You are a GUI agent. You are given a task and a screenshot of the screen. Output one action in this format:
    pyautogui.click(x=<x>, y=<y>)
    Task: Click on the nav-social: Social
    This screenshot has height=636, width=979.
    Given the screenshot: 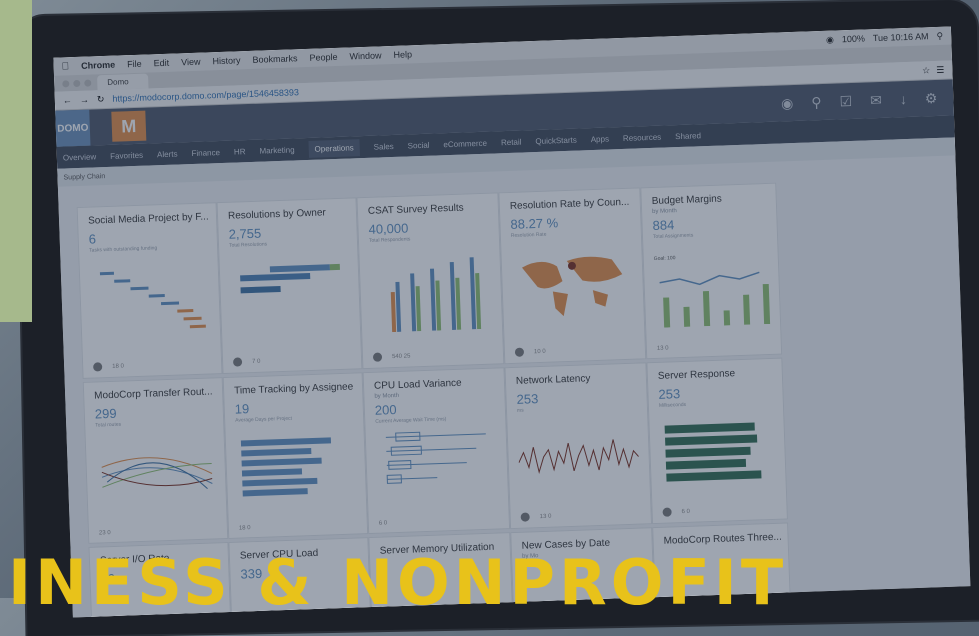 What is the action you would take?
    pyautogui.click(x=419, y=145)
    